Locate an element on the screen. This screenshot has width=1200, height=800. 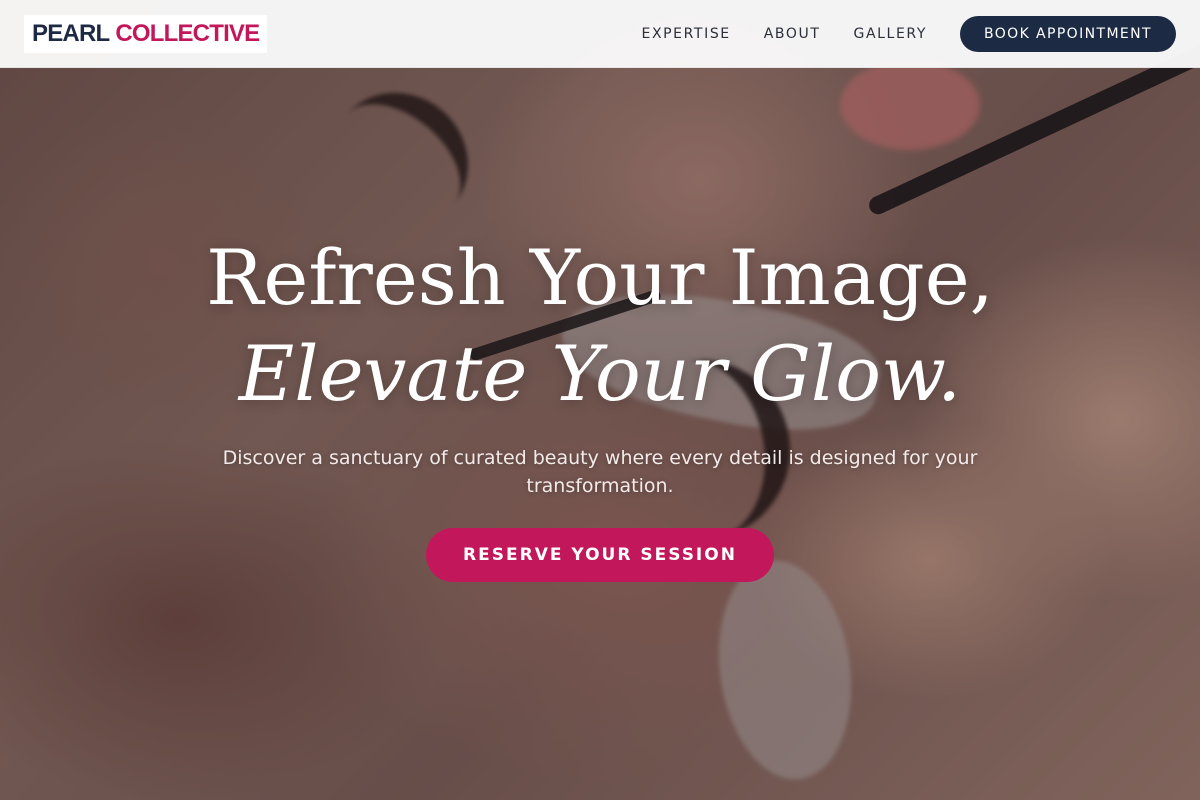
reserve-session-button: RESERVE YOUR SESSION is located at coordinates (600, 555).